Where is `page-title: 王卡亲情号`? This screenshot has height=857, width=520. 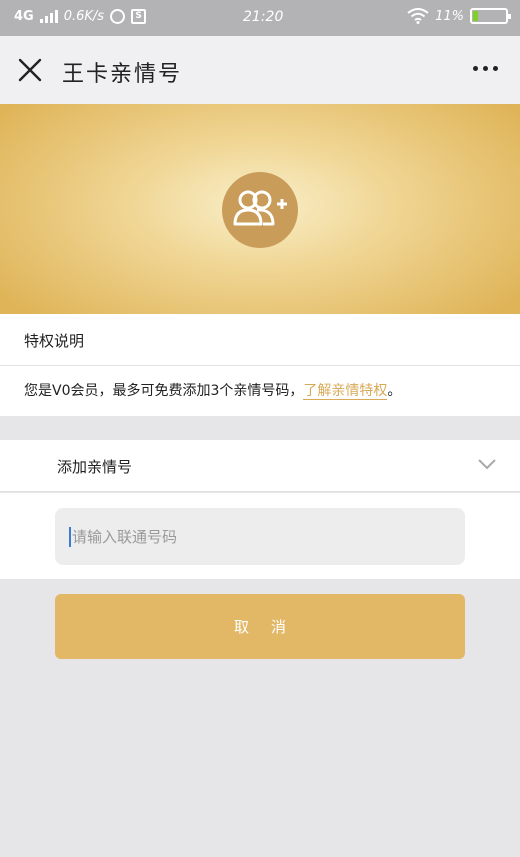 page-title: 王卡亲情号 is located at coordinates (122, 74).